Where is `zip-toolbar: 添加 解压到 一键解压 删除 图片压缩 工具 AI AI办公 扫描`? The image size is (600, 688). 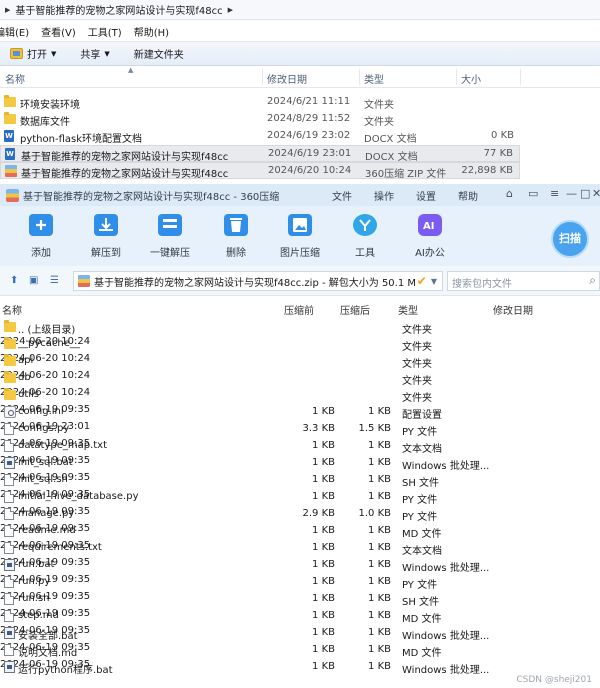
zip-toolbar: 添加 解压到 一键解压 删除 图片压缩 工具 AI AI办公 扫描 is located at coordinates (300, 236).